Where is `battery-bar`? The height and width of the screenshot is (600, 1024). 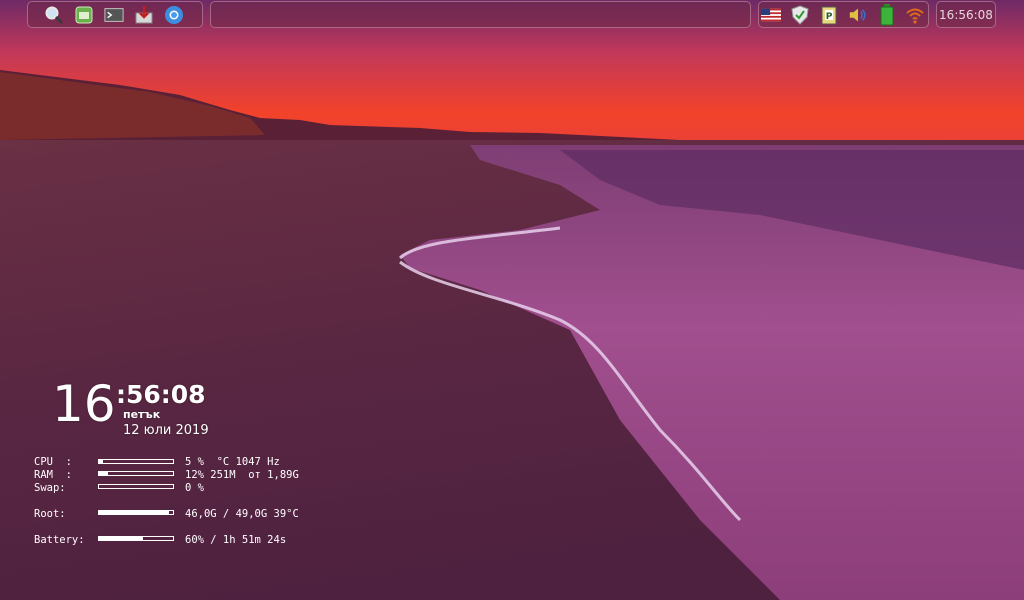 battery-bar is located at coordinates (136, 538).